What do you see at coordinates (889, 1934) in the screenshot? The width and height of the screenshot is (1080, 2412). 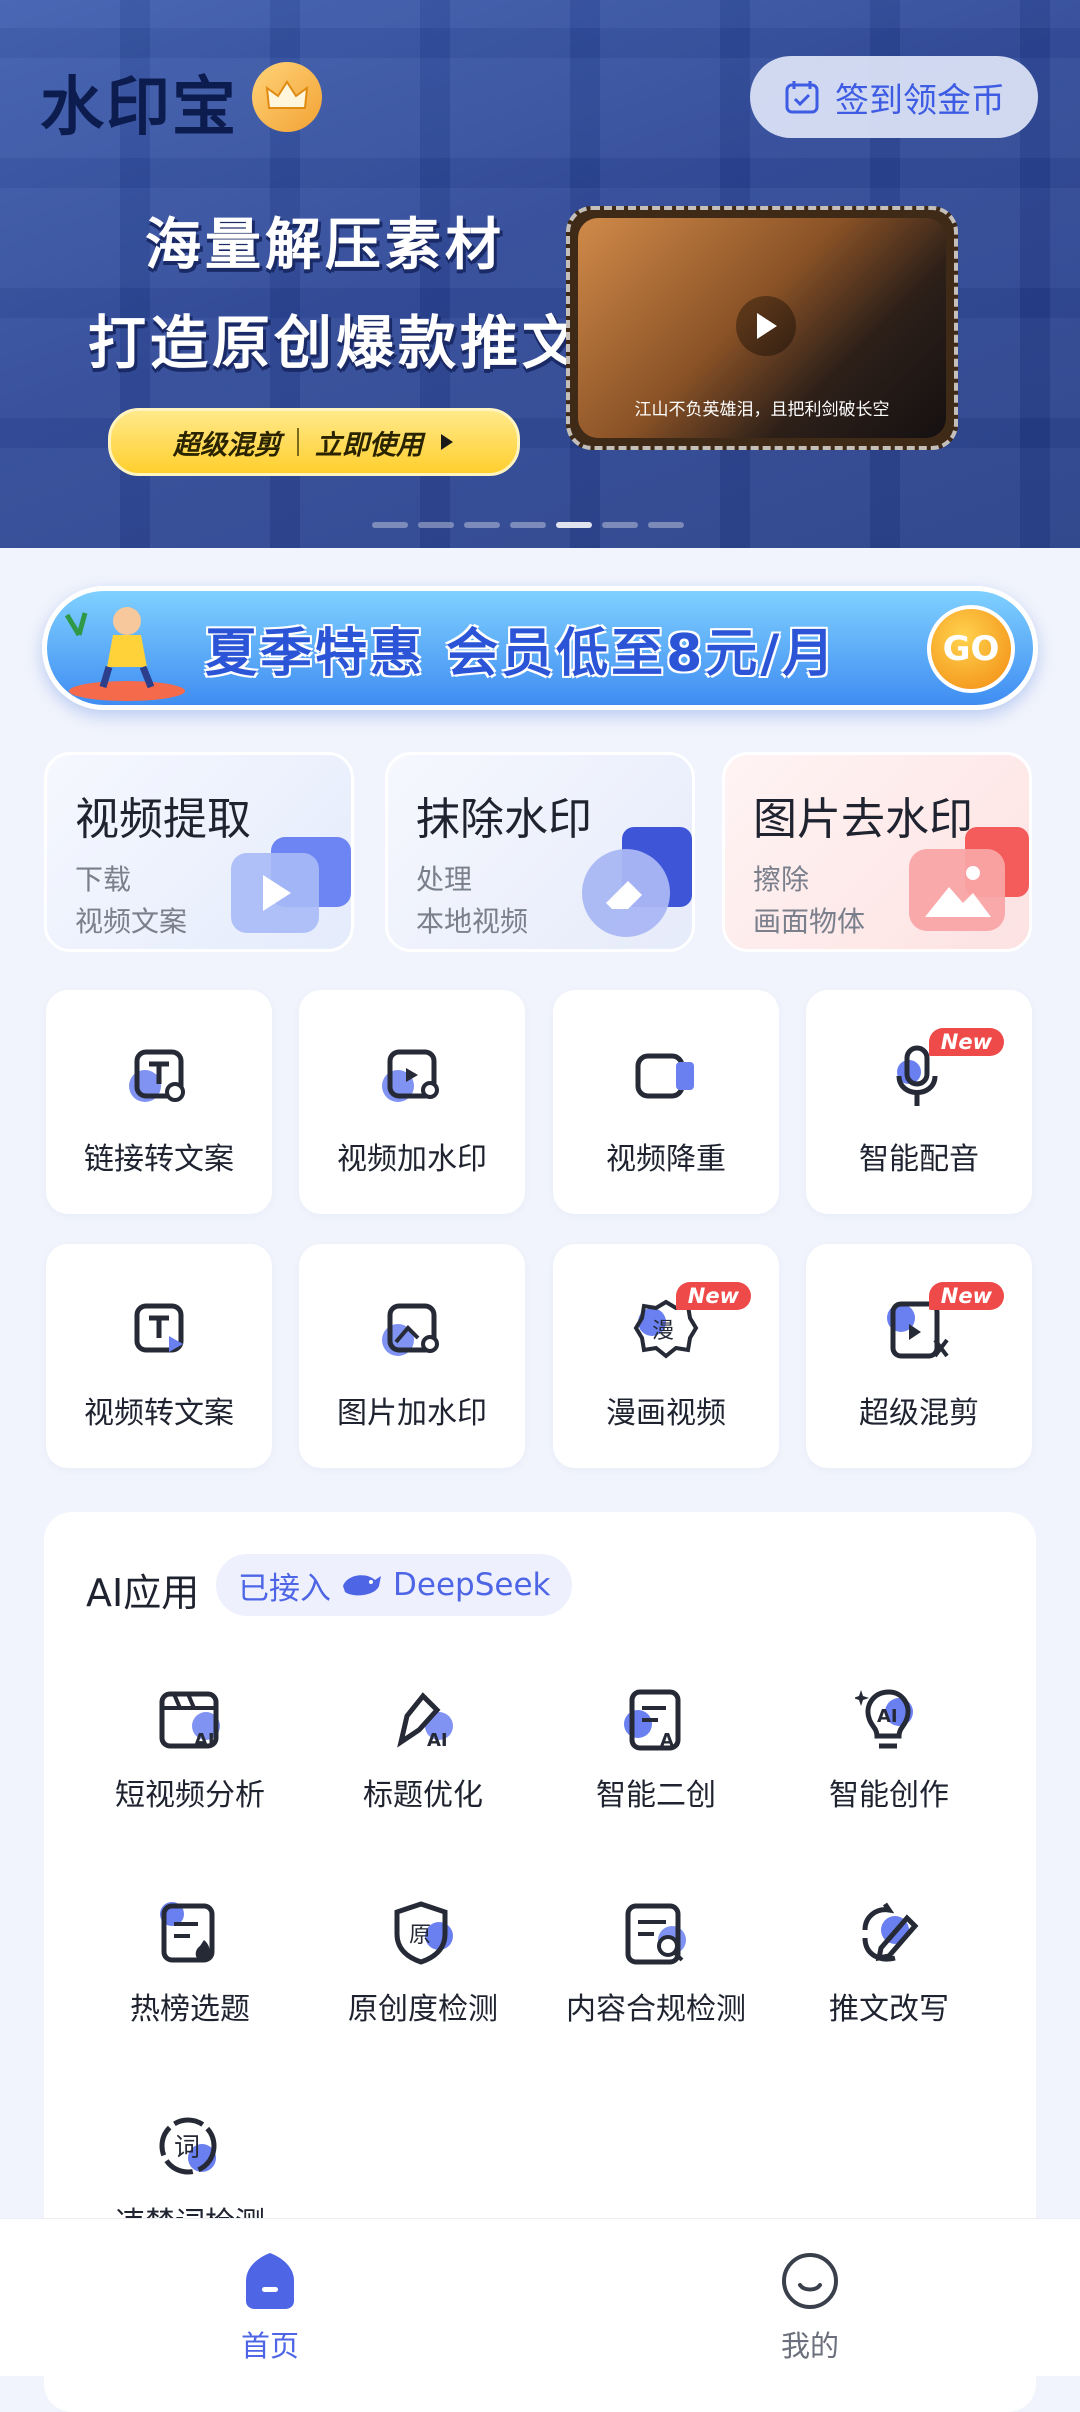 I see `rewrite-icon` at bounding box center [889, 1934].